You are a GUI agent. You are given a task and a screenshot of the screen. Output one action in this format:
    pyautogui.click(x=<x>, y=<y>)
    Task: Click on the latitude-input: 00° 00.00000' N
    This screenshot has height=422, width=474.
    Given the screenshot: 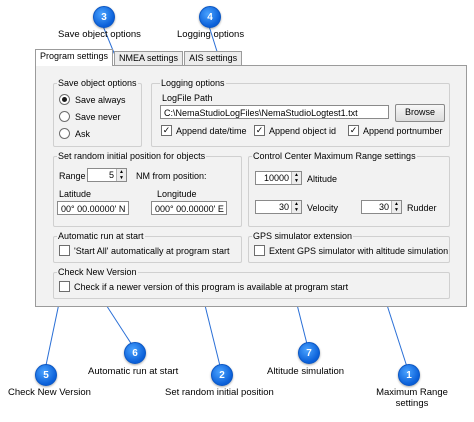 What is the action you would take?
    pyautogui.click(x=93, y=208)
    